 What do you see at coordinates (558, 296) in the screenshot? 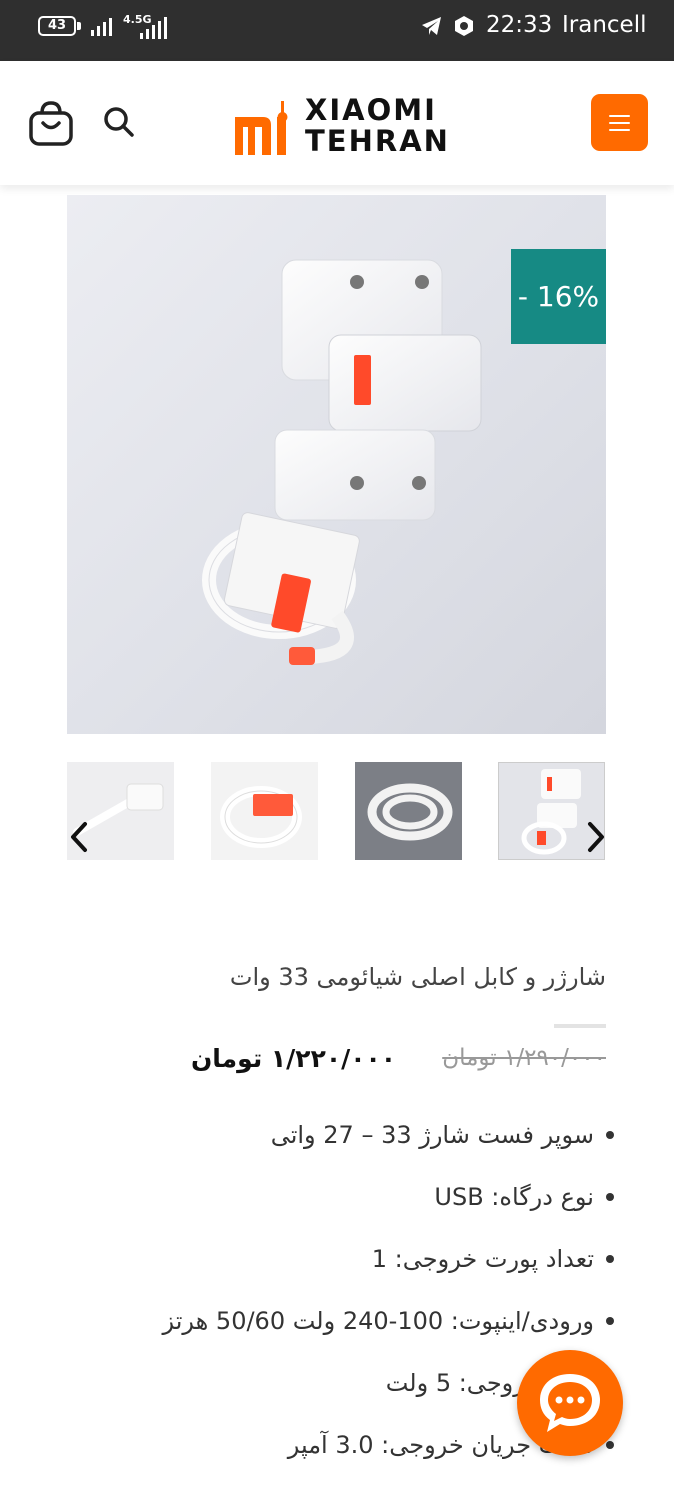
I see `discount-badge: - 16%` at bounding box center [558, 296].